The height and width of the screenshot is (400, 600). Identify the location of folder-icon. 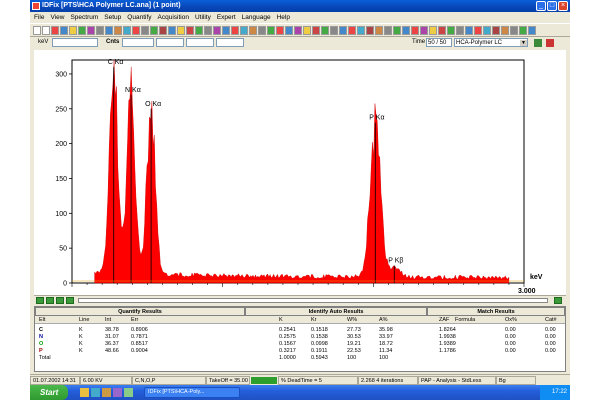
(84, 392).